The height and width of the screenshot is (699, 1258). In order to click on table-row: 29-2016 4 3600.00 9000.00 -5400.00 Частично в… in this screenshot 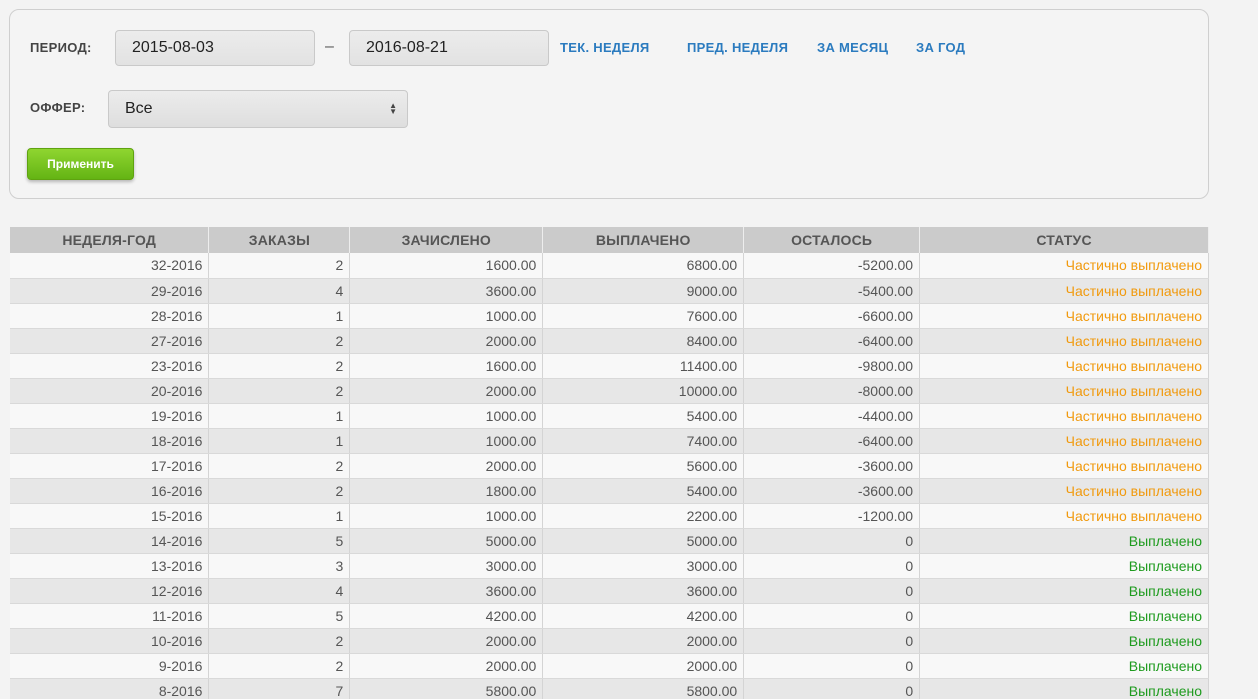, I will do `click(609, 291)`.